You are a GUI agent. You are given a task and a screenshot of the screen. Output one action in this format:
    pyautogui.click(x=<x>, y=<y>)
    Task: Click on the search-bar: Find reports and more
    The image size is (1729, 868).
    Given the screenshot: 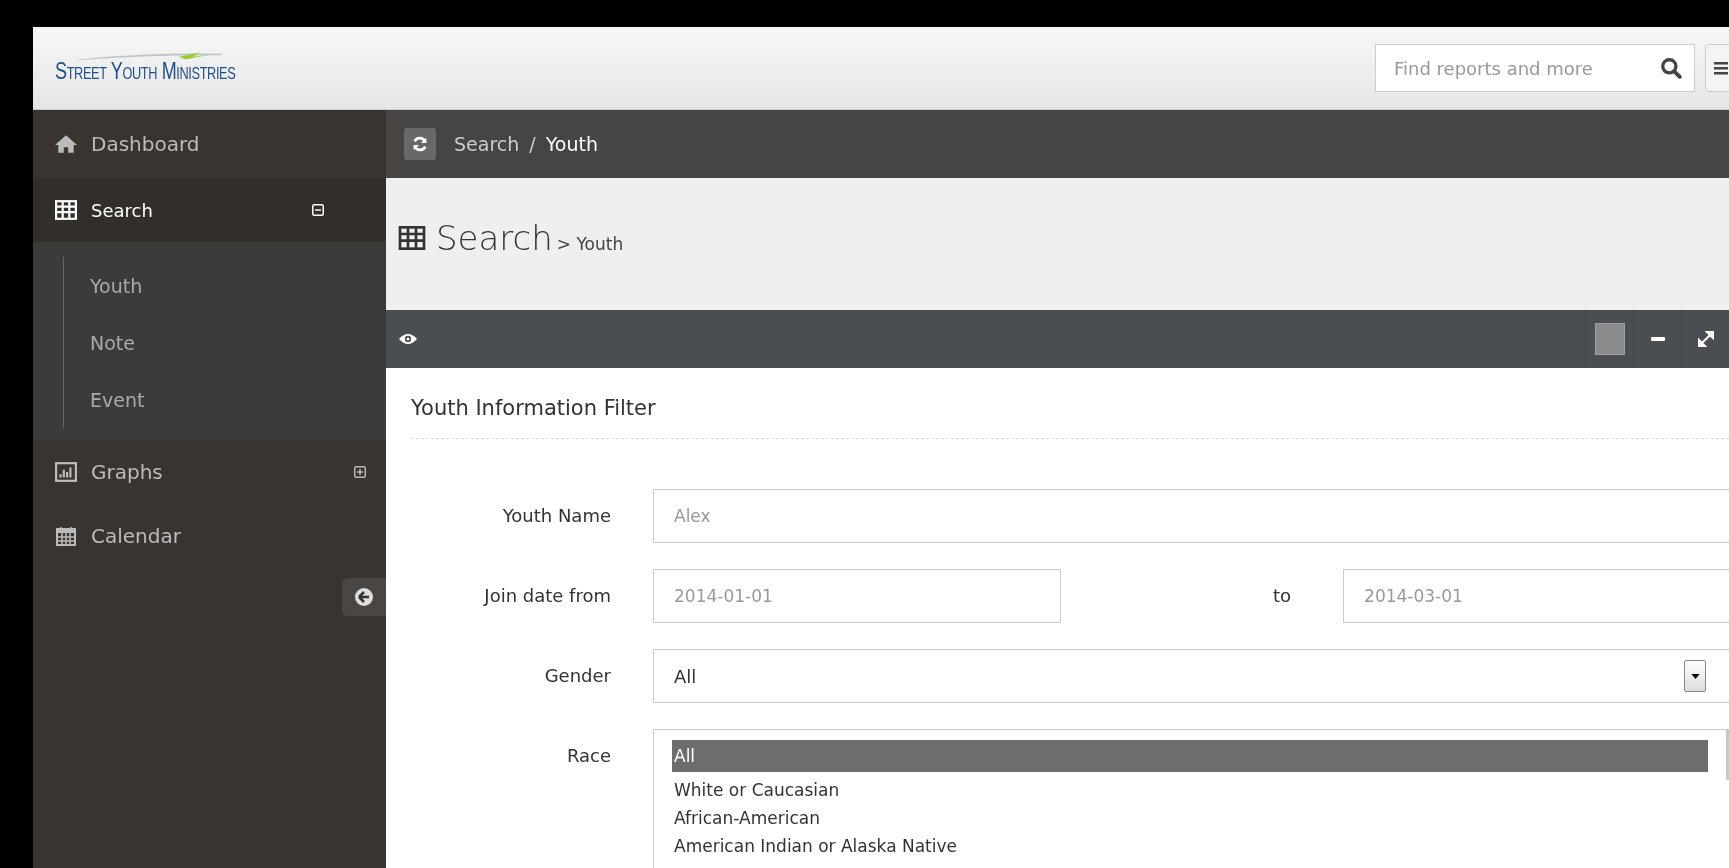 What is the action you would take?
    pyautogui.click(x=1535, y=68)
    